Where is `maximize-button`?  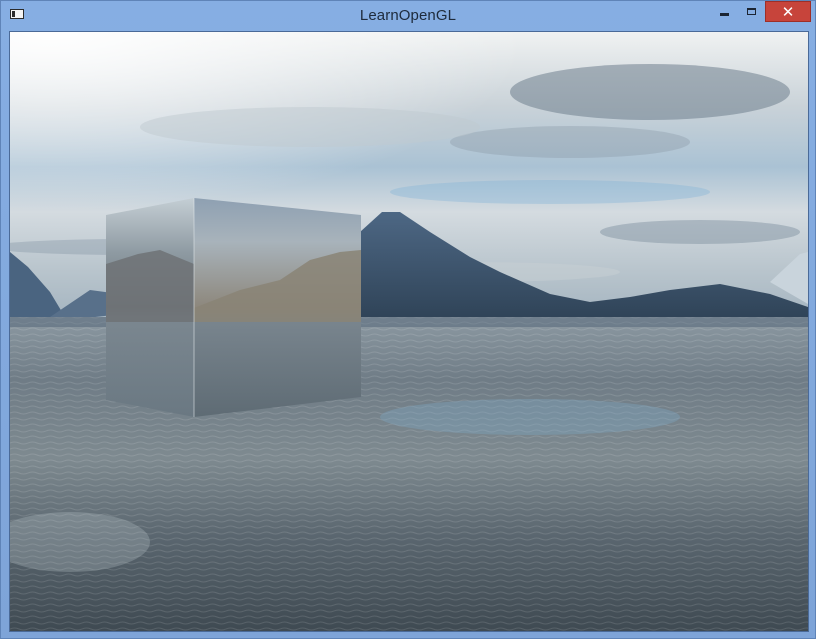 maximize-button is located at coordinates (751, 11).